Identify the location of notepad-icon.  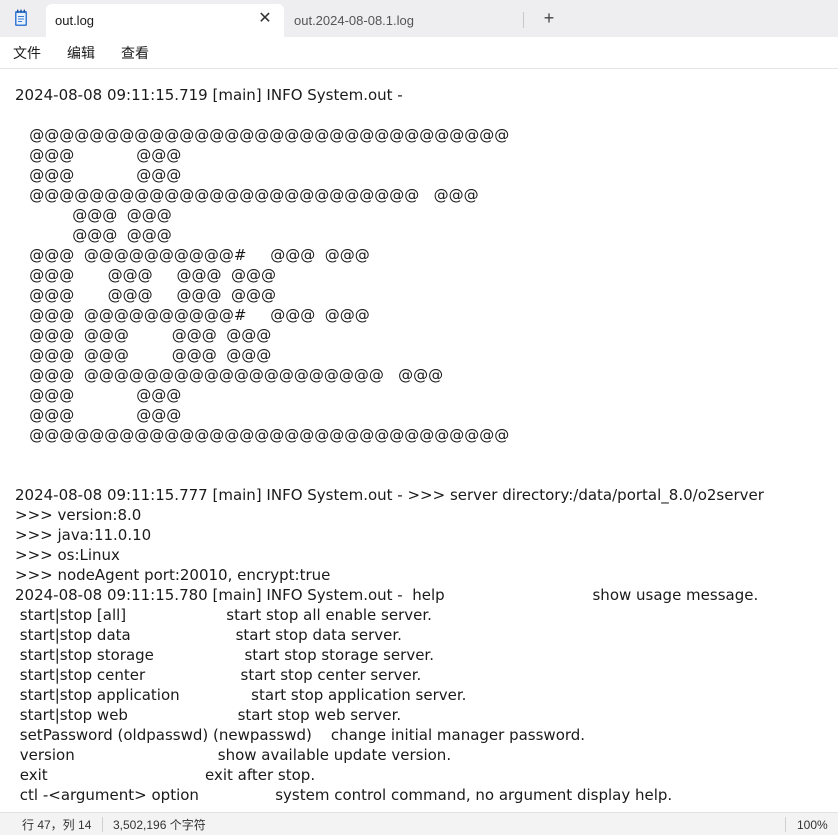
(21, 18).